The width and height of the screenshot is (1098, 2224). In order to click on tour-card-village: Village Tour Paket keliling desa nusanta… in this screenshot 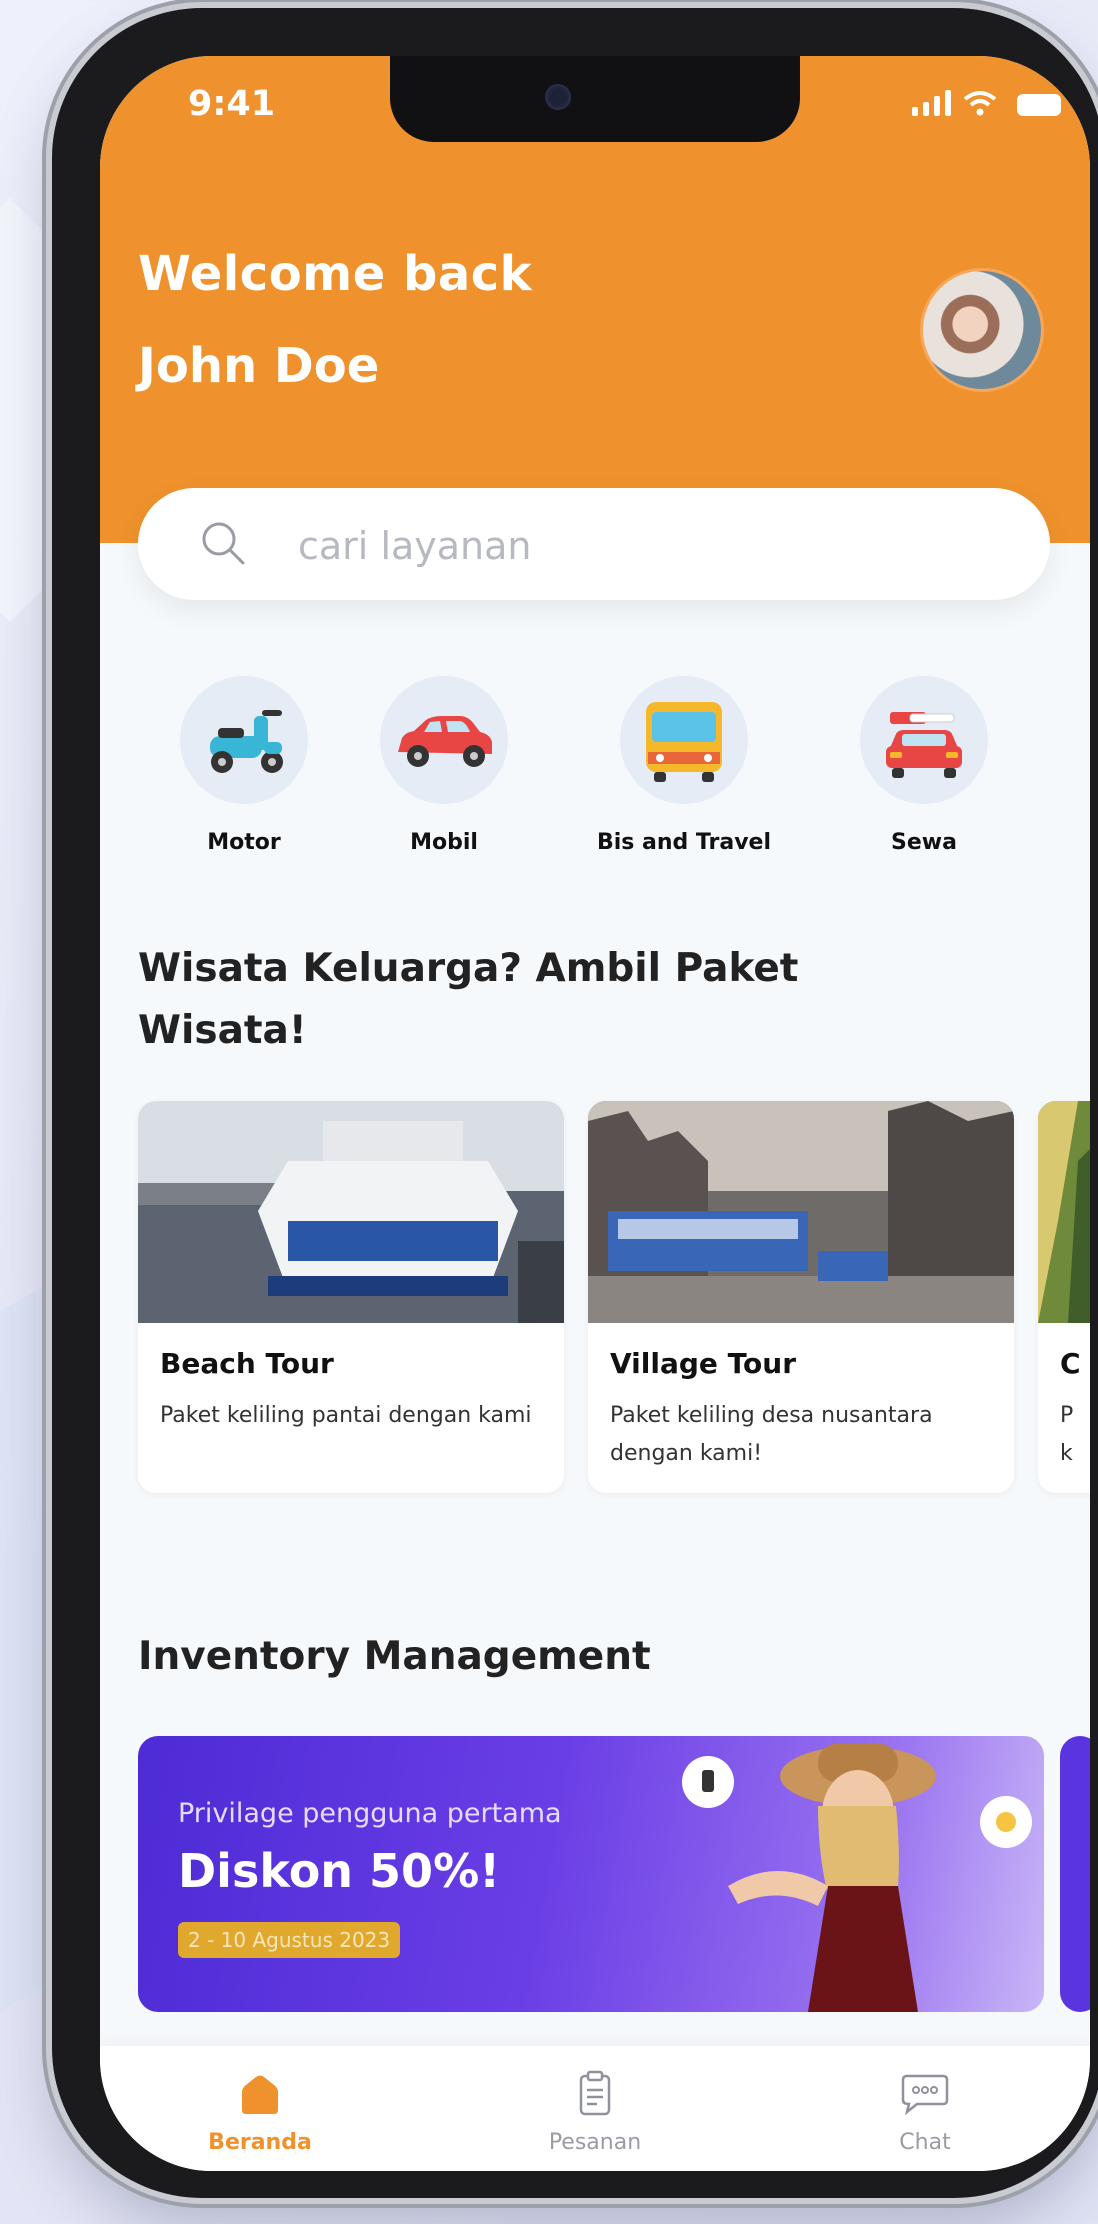, I will do `click(801, 1297)`.